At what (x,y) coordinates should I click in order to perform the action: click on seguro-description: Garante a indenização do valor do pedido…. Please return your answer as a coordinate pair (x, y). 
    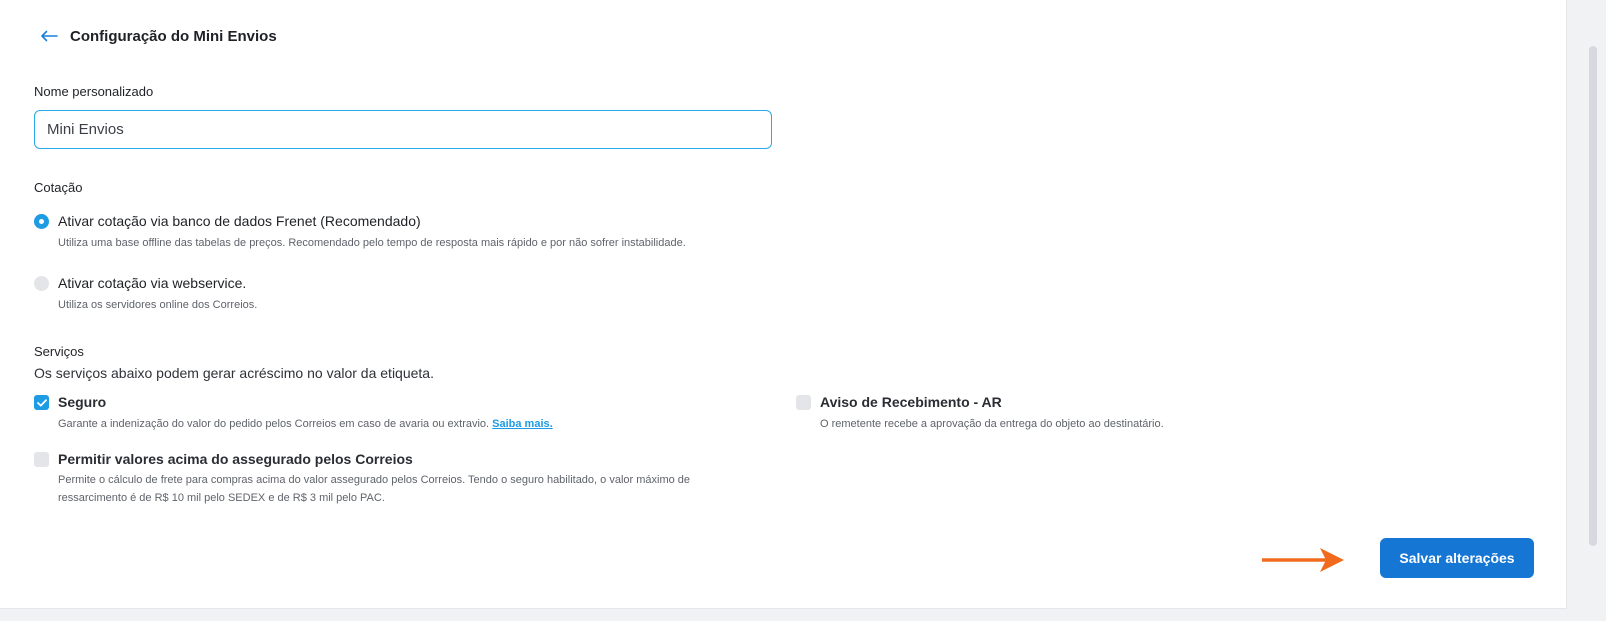
    Looking at the image, I should click on (274, 424).